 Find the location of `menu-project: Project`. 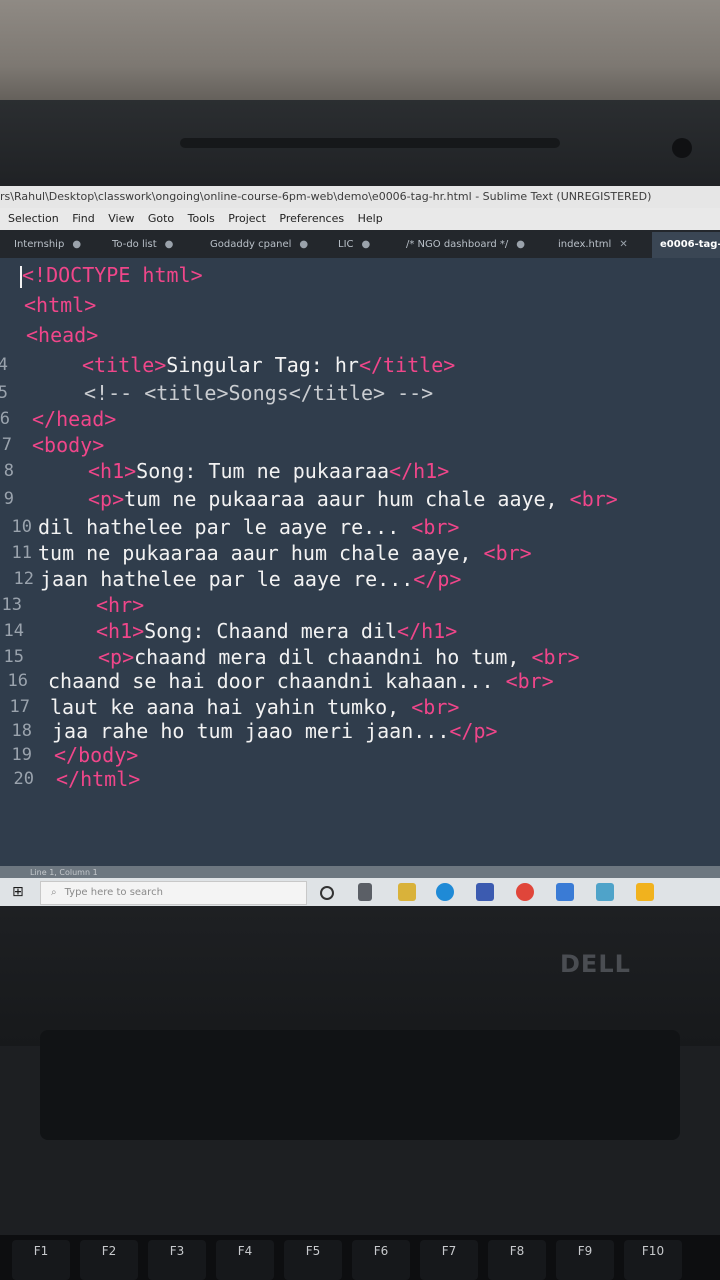

menu-project: Project is located at coordinates (247, 218).